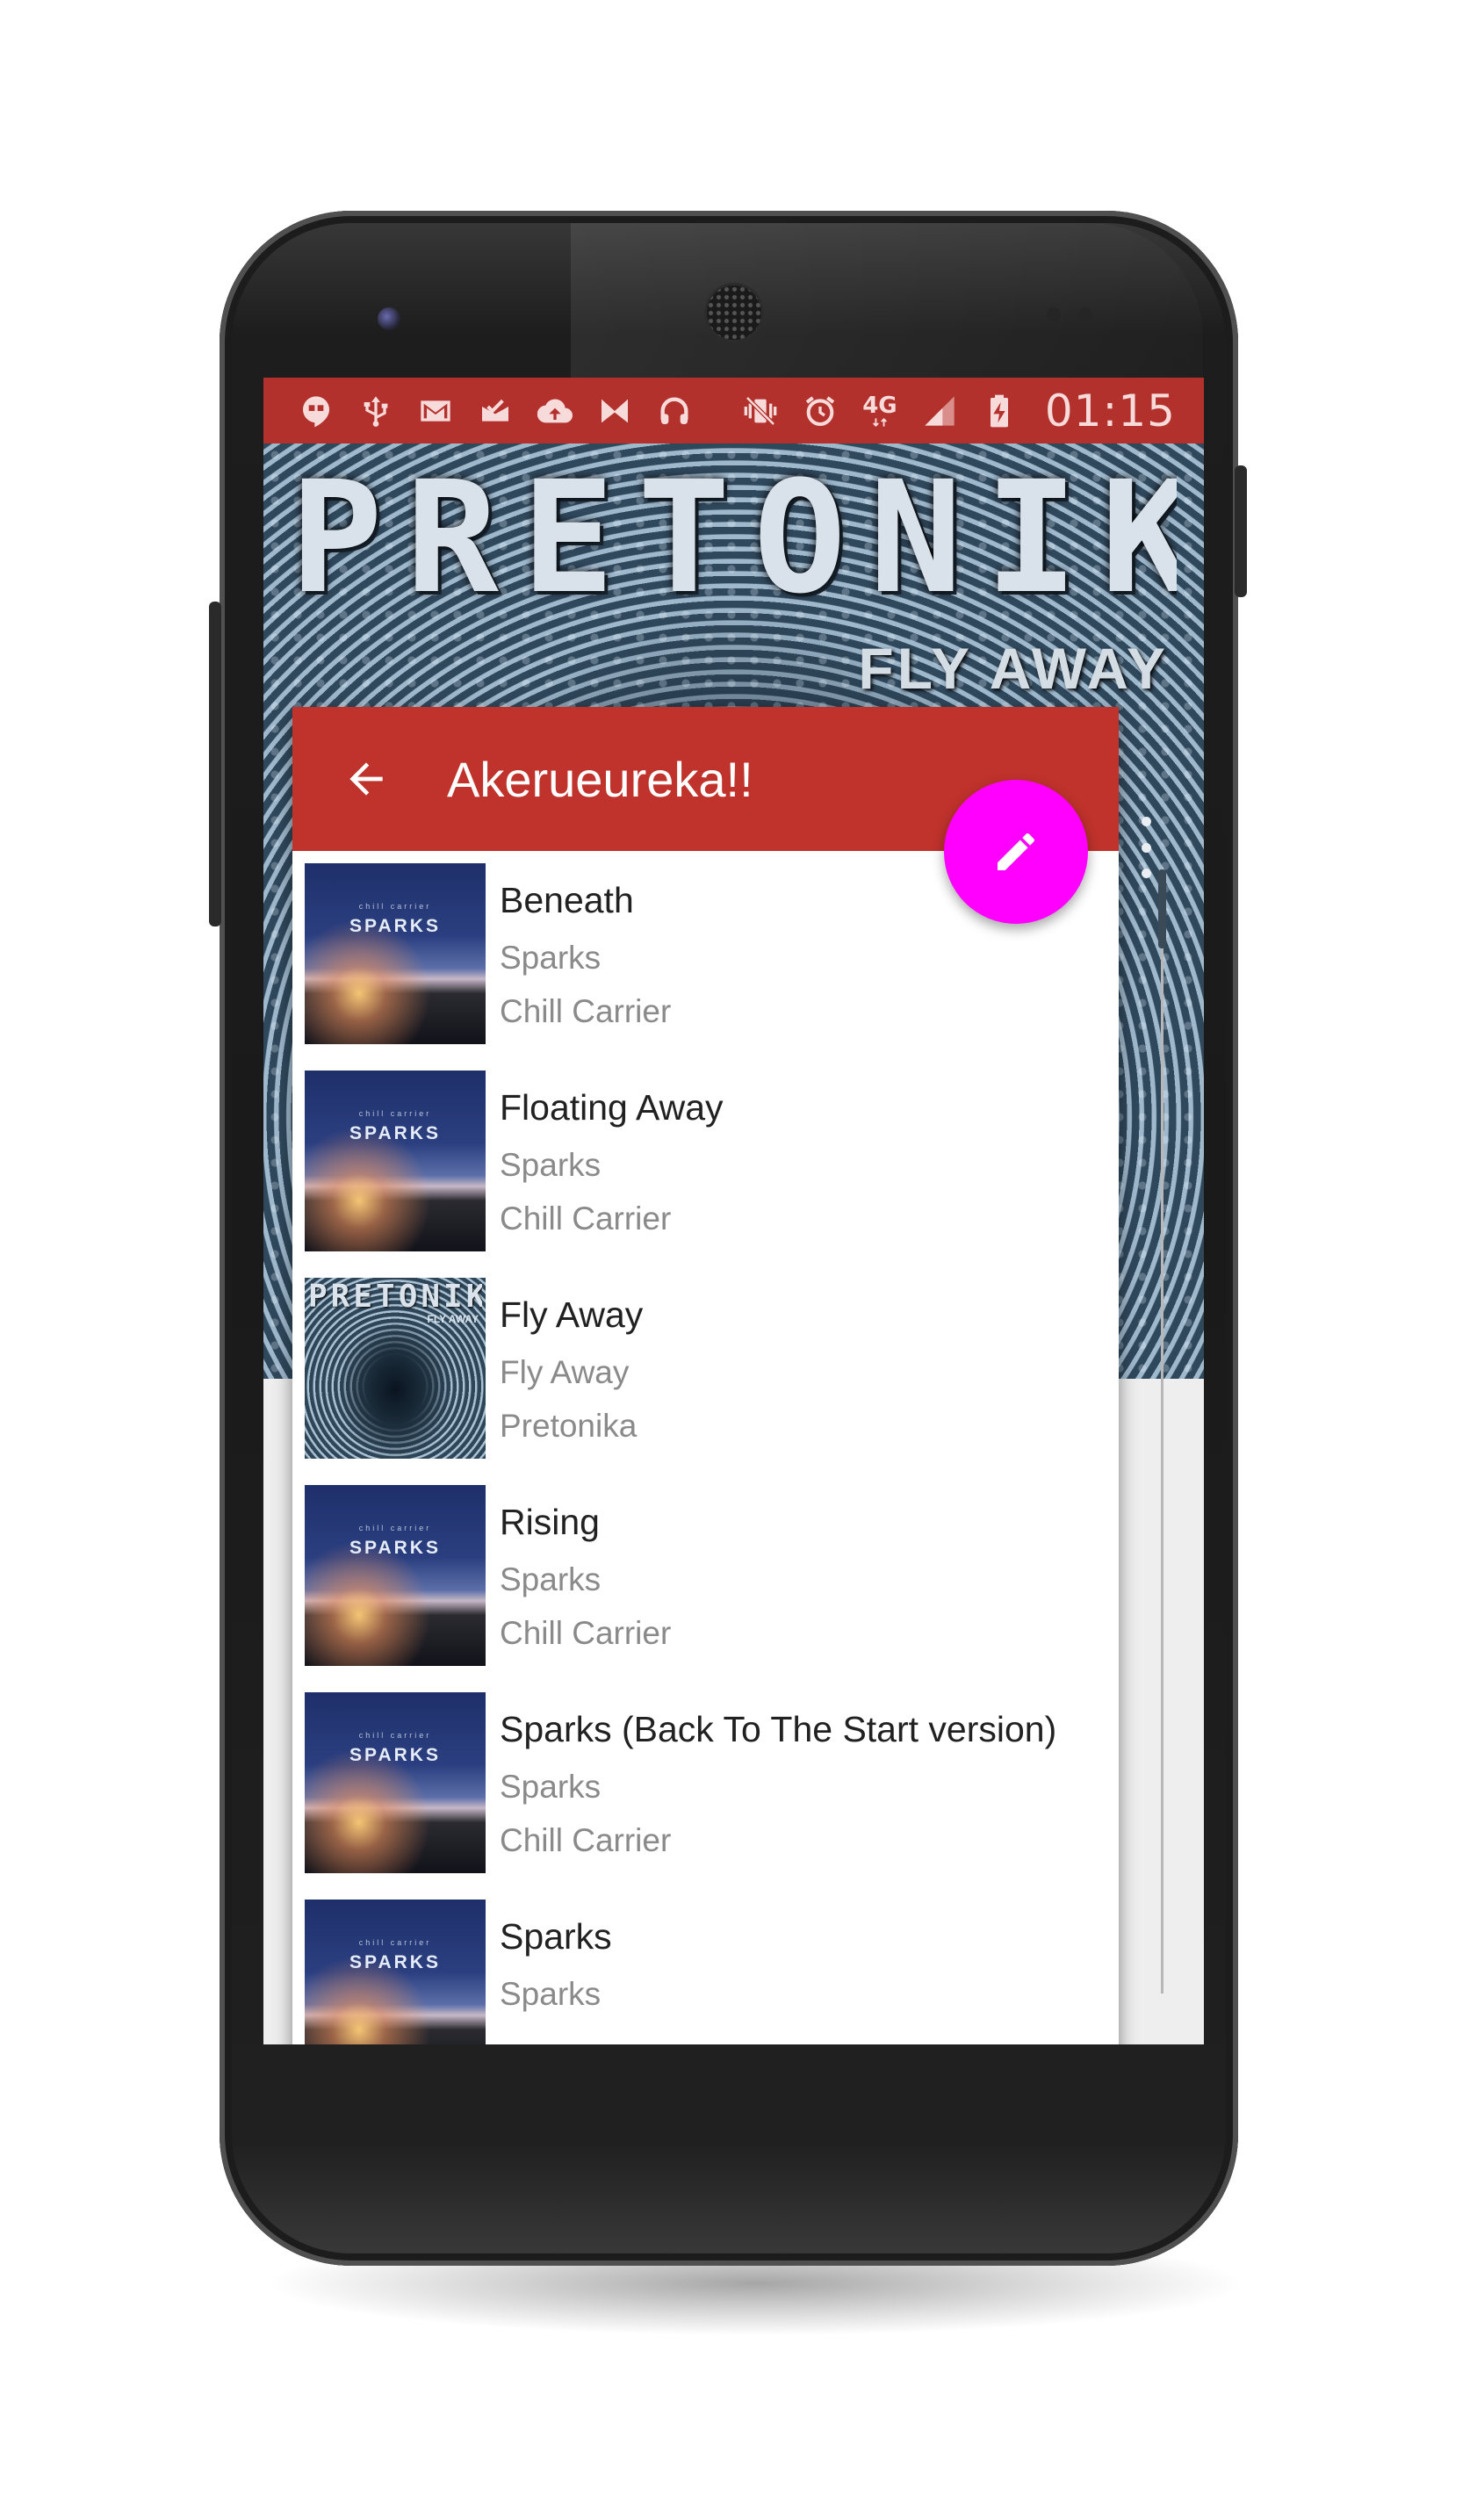 The image size is (1484, 2509). What do you see at coordinates (565, 1372) in the screenshot?
I see `track-album: Fly Away` at bounding box center [565, 1372].